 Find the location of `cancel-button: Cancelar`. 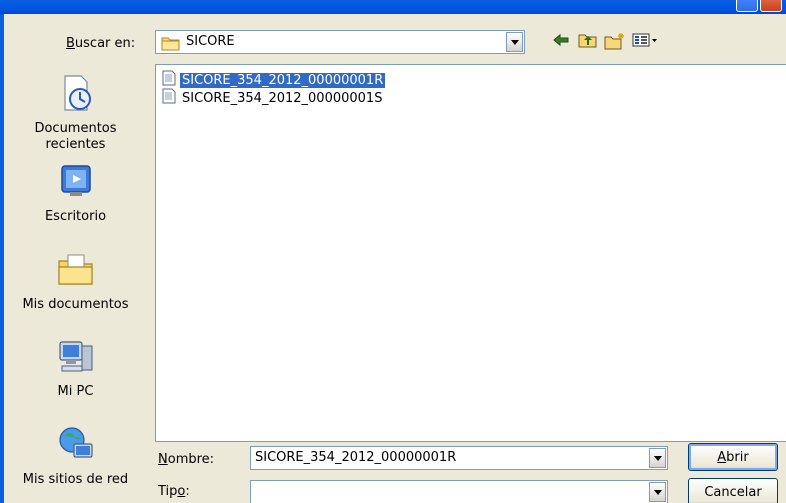

cancel-button: Cancelar is located at coordinates (733, 490).